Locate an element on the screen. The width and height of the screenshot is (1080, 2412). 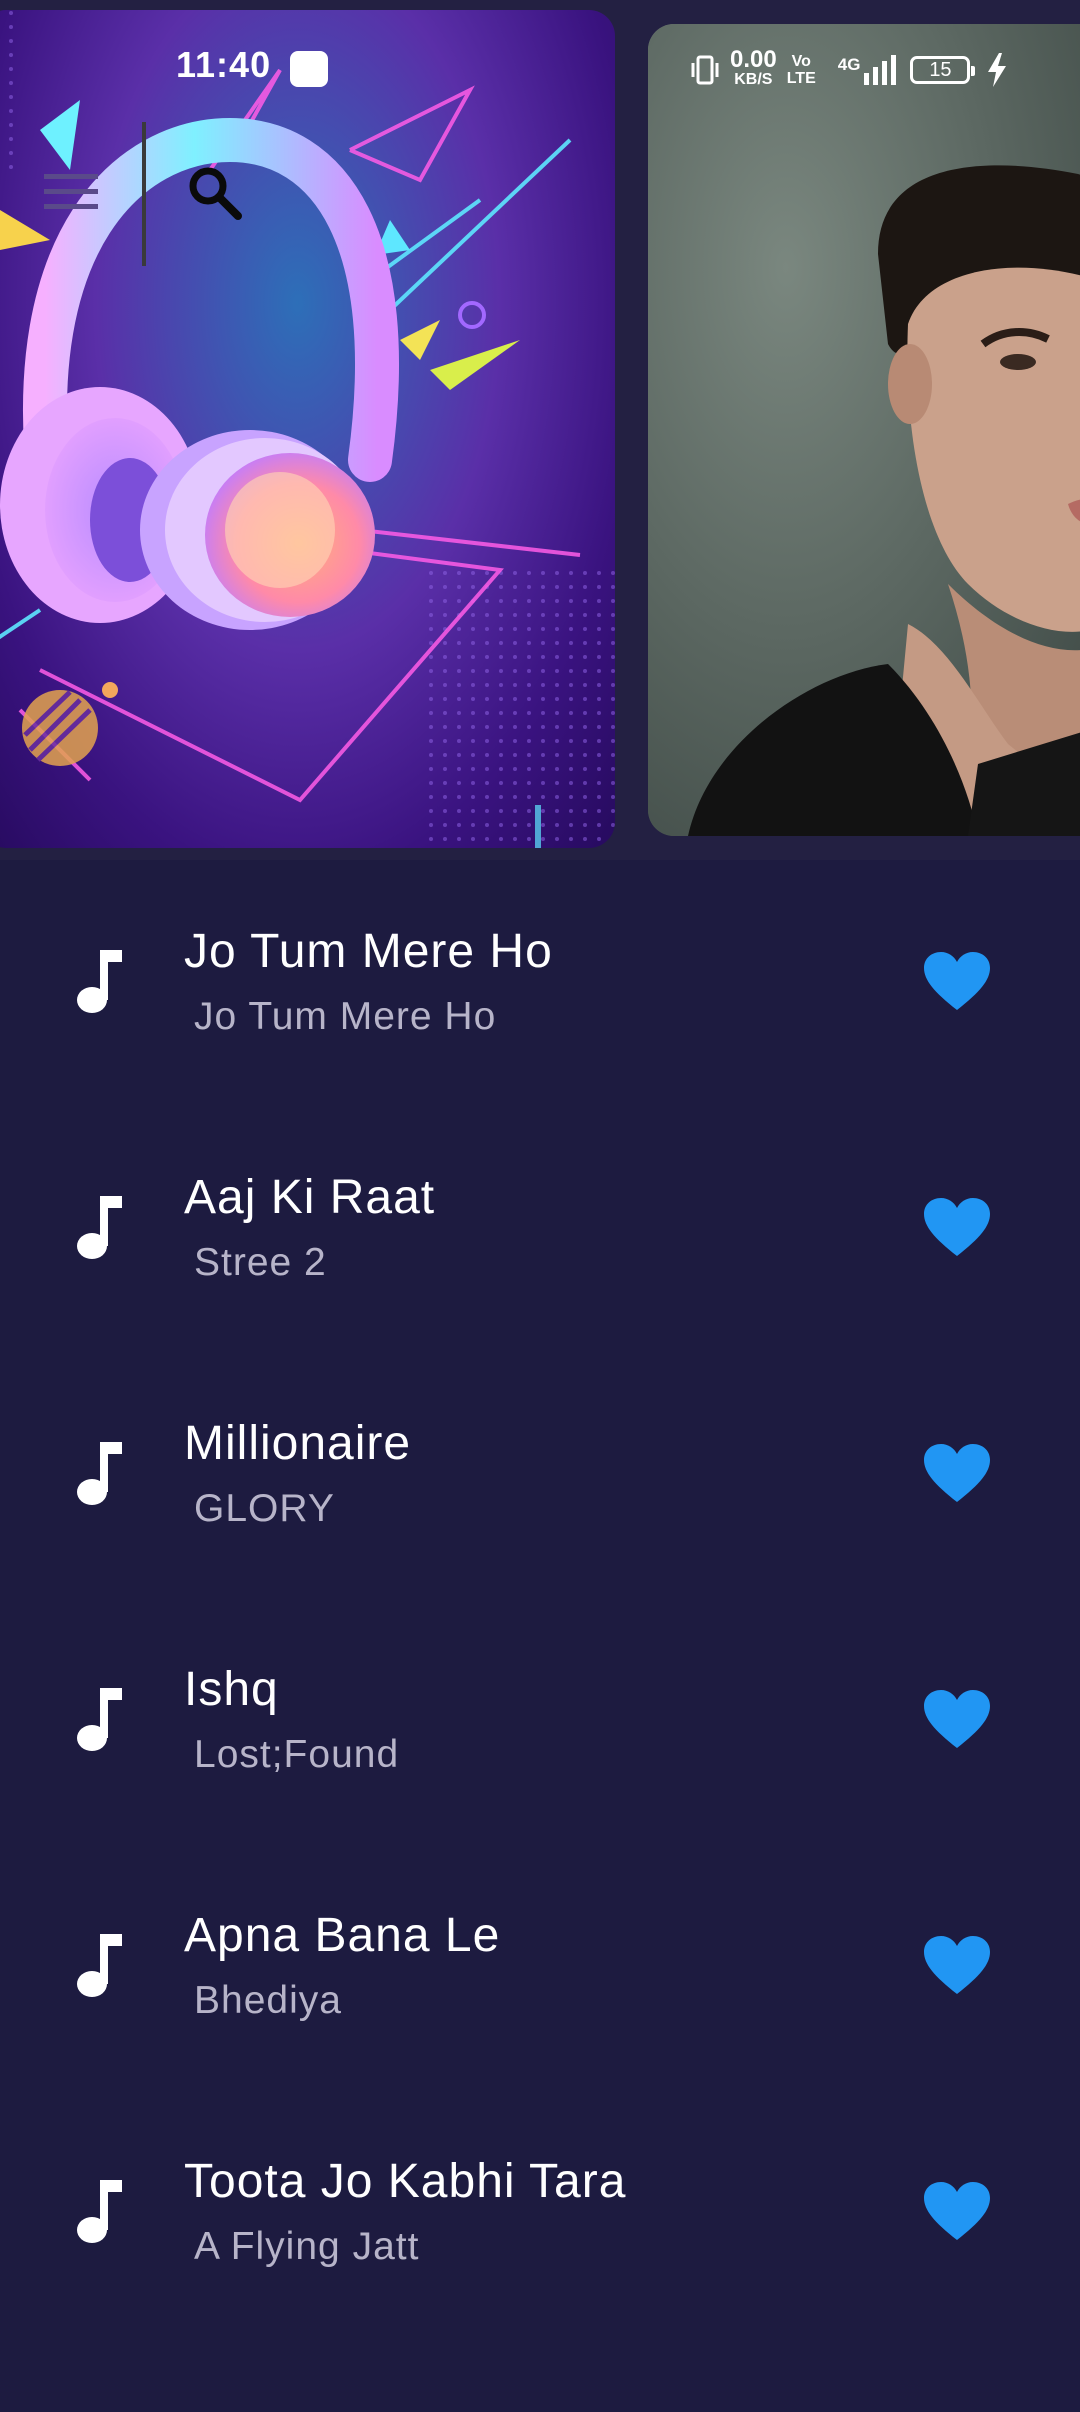
song-subtitle: GLORY is located at coordinates (264, 1508).